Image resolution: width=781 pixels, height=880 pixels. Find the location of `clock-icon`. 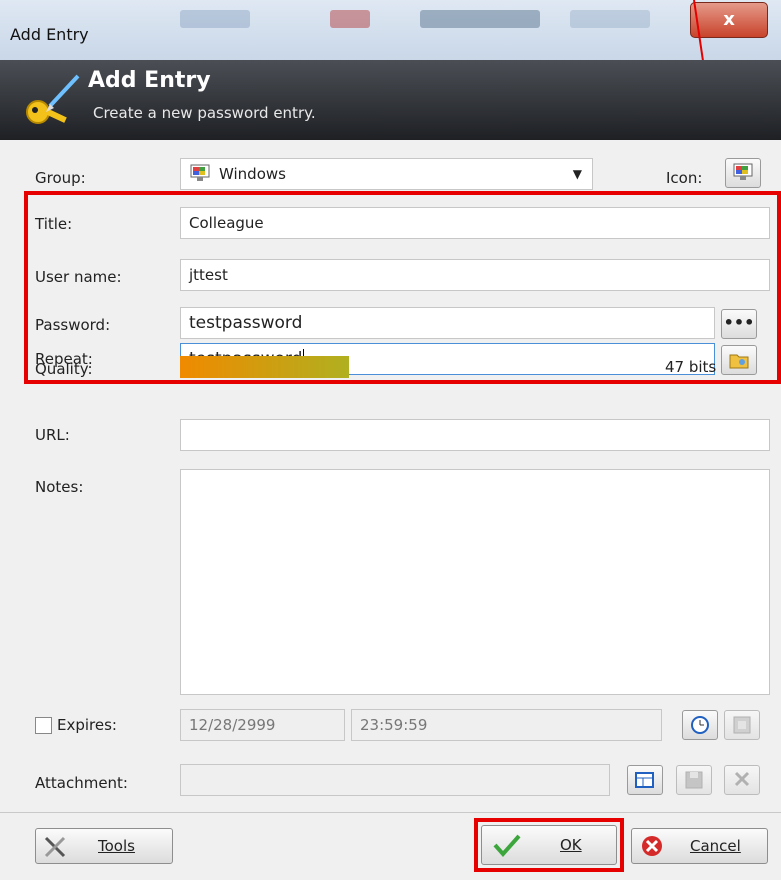

clock-icon is located at coordinates (700, 725).